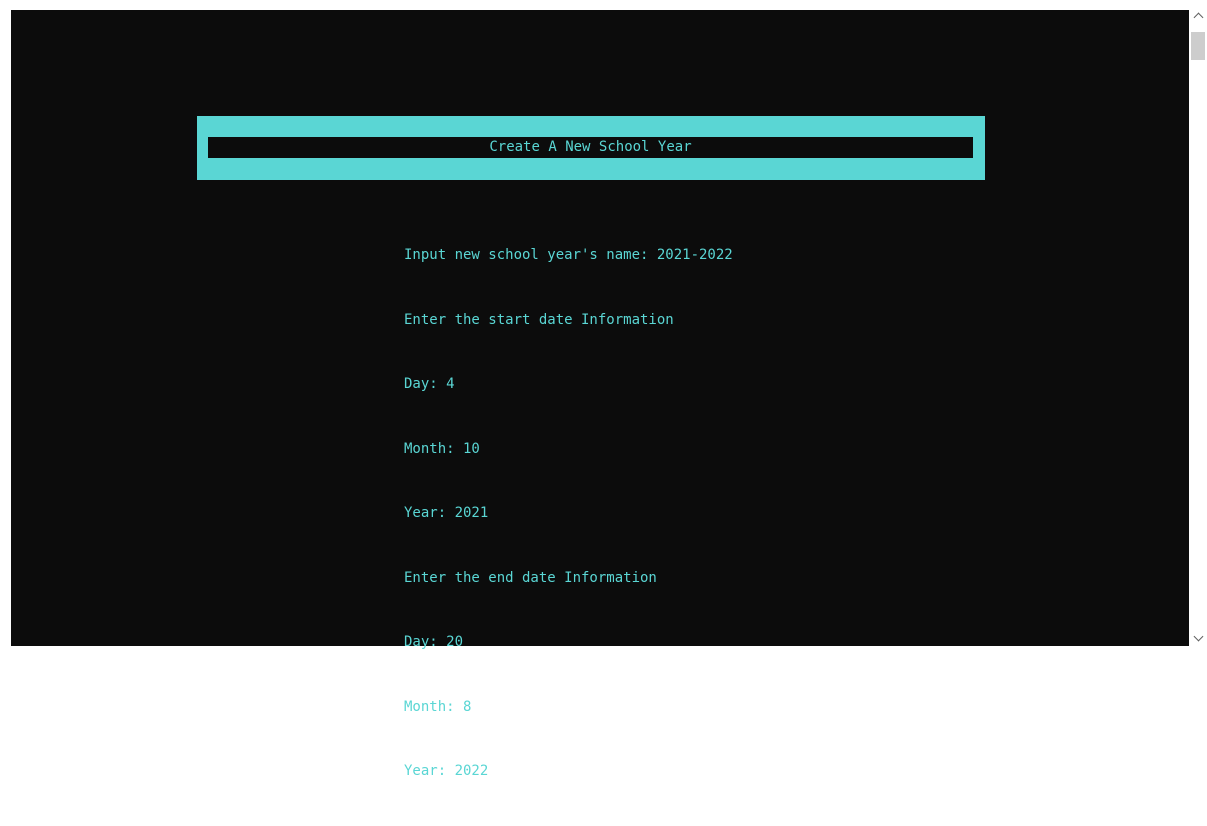  I want to click on chevron-down-icon, so click(1198, 636).